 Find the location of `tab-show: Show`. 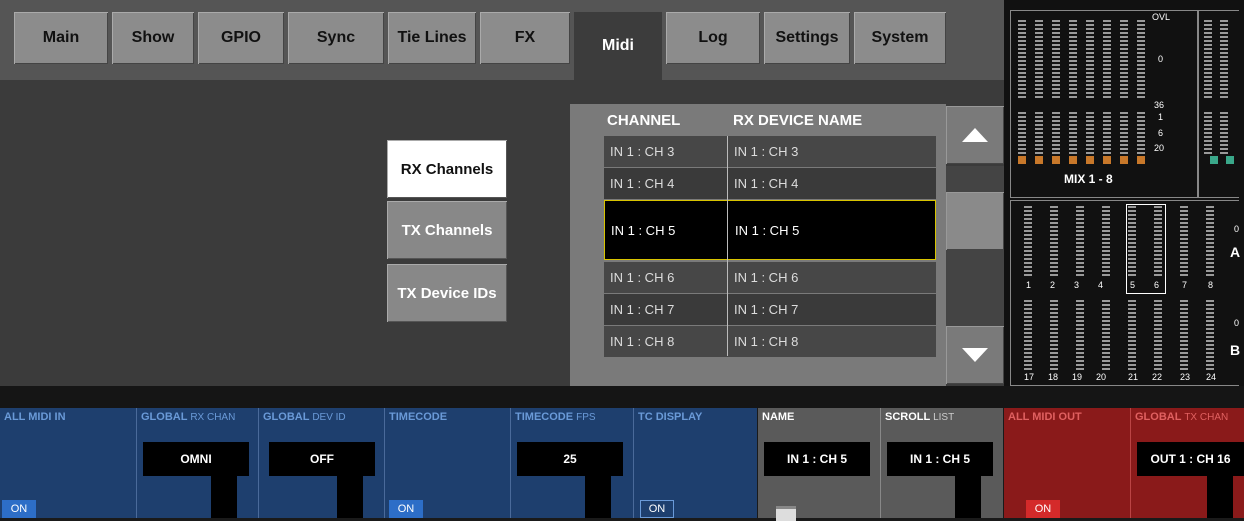

tab-show: Show is located at coordinates (153, 38).